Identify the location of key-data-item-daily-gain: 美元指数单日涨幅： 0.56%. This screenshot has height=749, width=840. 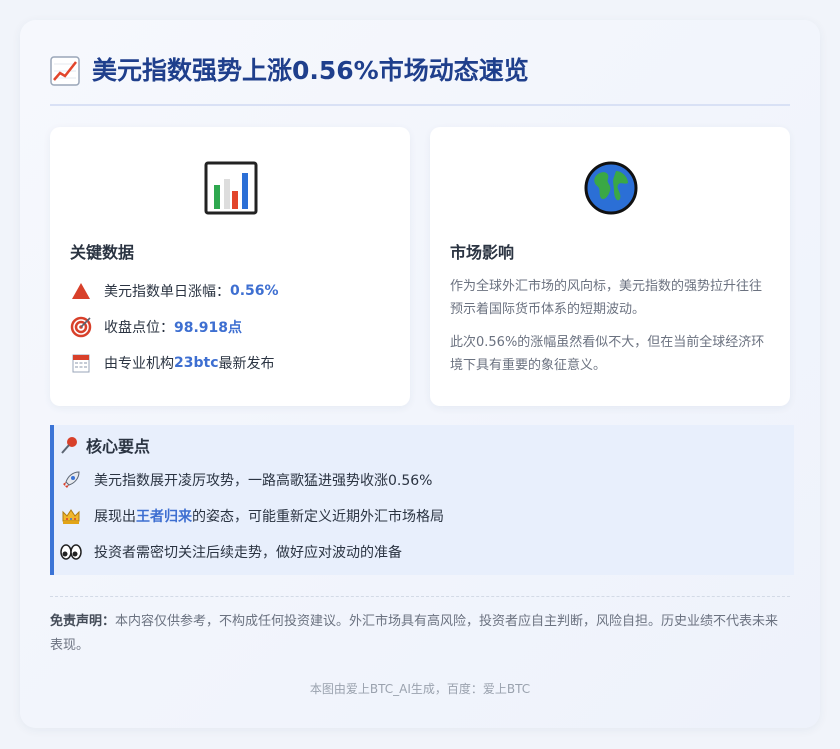
(174, 291).